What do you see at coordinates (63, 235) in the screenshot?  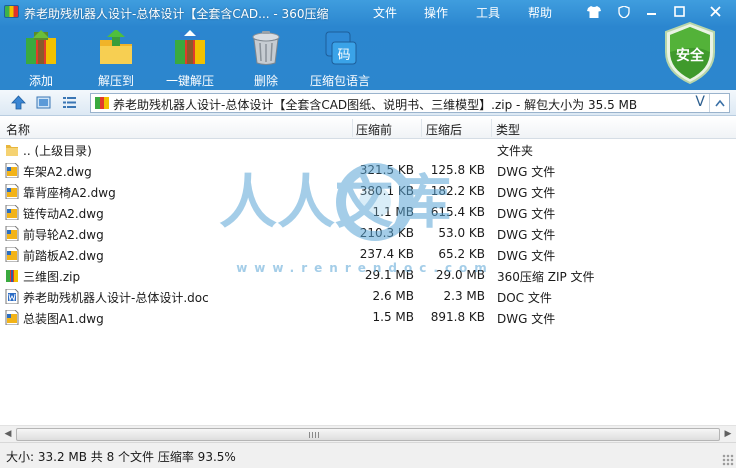 I see `file-name: 前导轮A2.dwg` at bounding box center [63, 235].